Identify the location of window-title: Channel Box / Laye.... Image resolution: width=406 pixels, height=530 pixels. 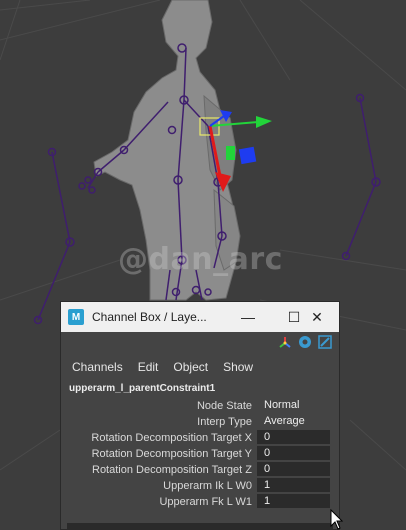
(149, 317).